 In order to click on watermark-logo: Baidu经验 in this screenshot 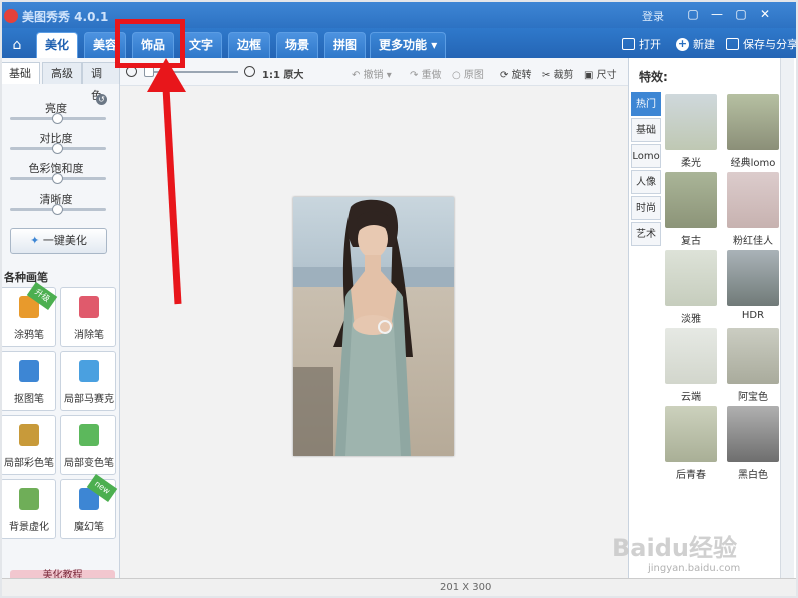, I will do `click(674, 548)`.